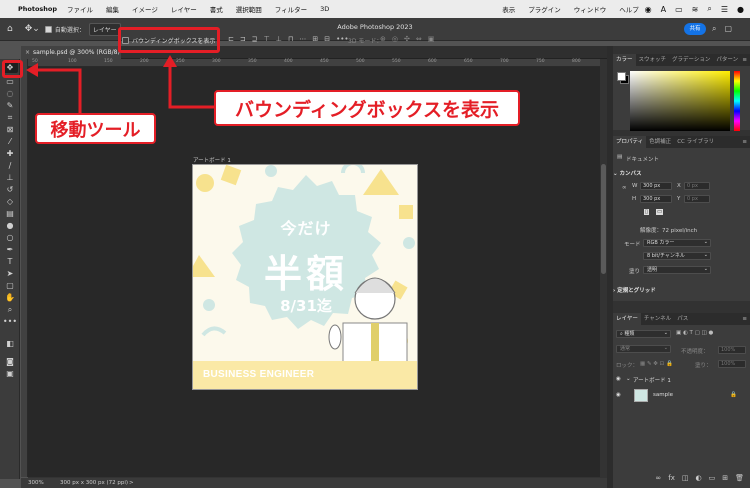 The width and height of the screenshot is (750, 488). I want to click on slide-3d-icon: ⇔, so click(419, 39).